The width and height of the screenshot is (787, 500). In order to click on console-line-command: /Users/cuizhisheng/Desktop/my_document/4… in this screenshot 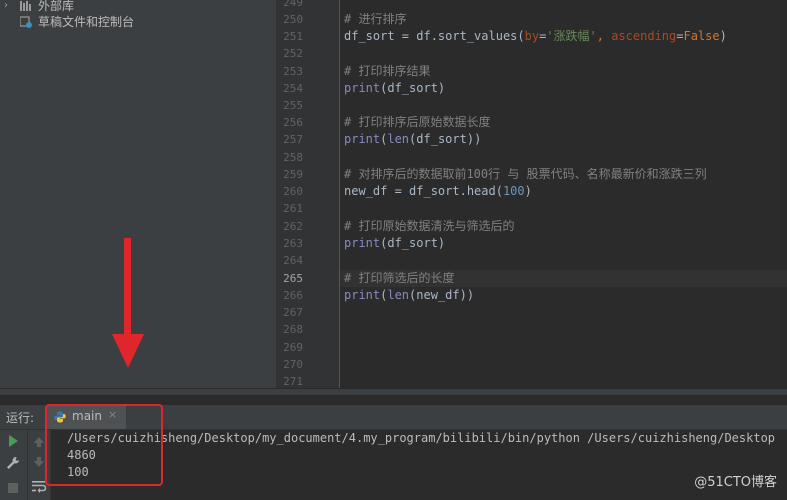, I will do `click(421, 438)`.